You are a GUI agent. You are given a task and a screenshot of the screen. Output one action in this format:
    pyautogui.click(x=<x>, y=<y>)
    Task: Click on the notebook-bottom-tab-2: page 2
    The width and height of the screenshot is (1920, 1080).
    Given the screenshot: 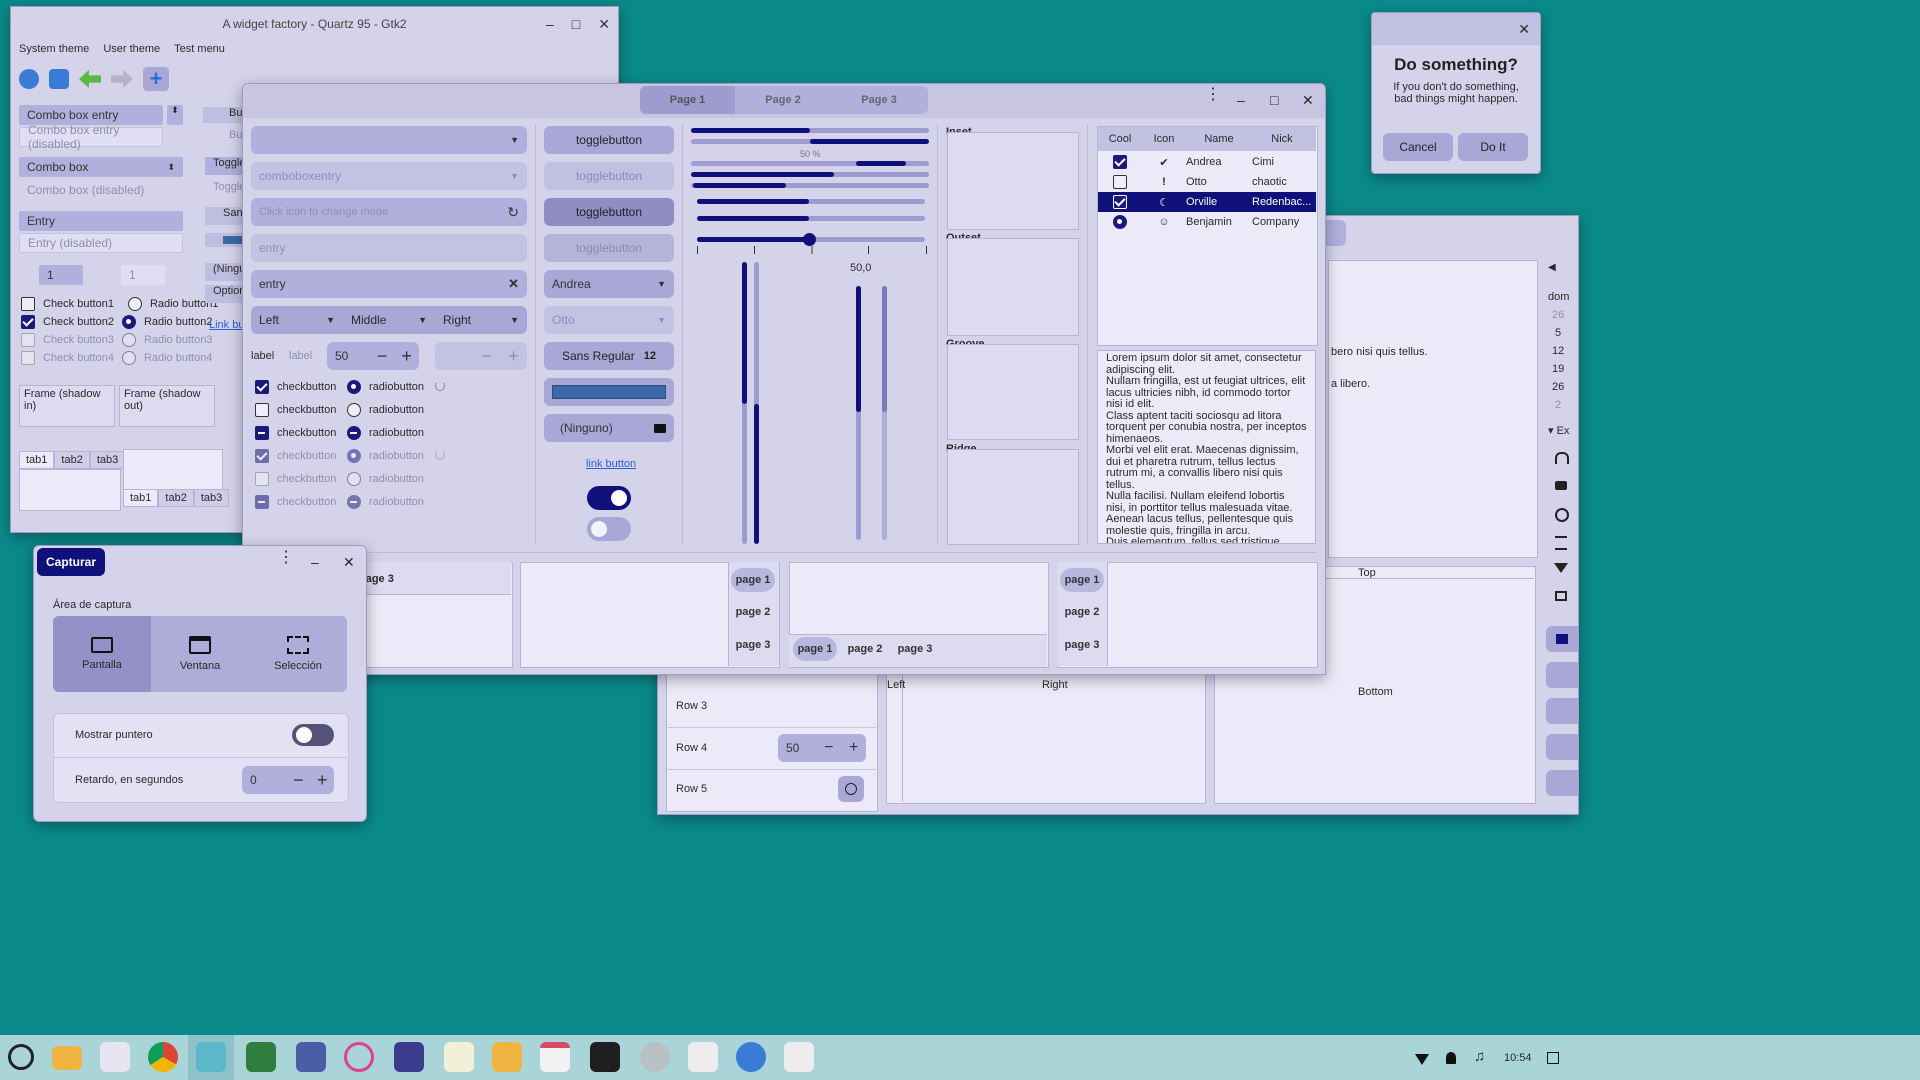 What is the action you would take?
    pyautogui.click(x=865, y=649)
    